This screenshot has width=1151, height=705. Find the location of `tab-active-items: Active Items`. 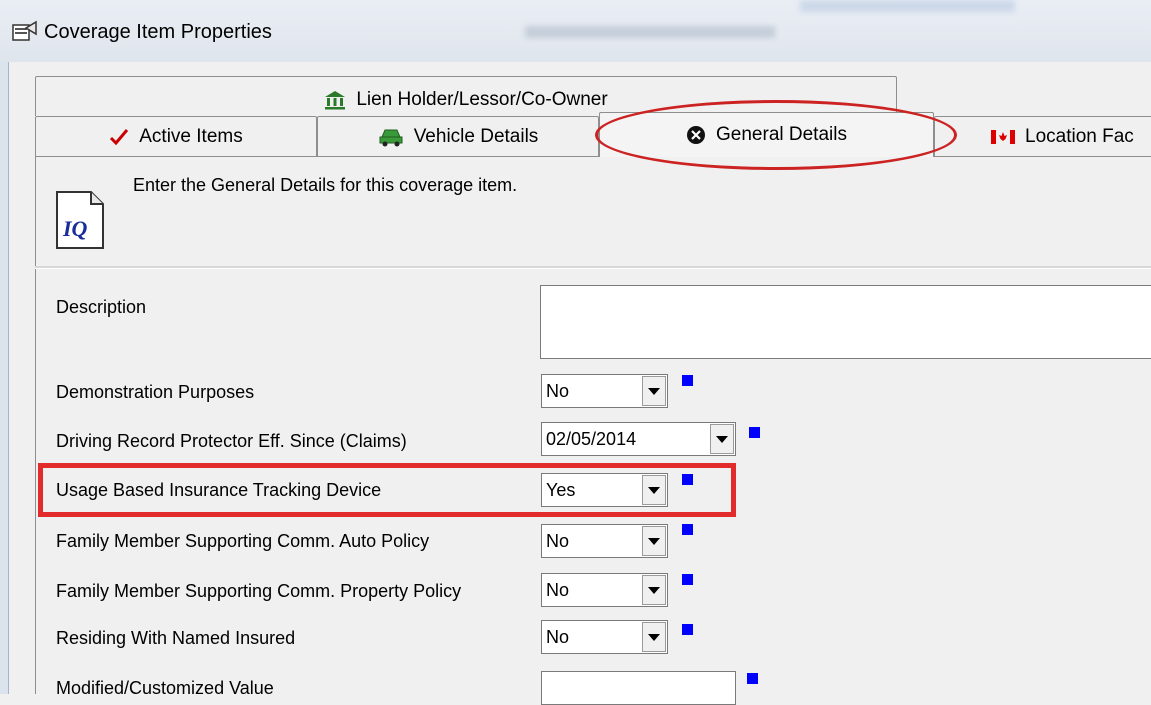

tab-active-items: Active Items is located at coordinates (176, 136).